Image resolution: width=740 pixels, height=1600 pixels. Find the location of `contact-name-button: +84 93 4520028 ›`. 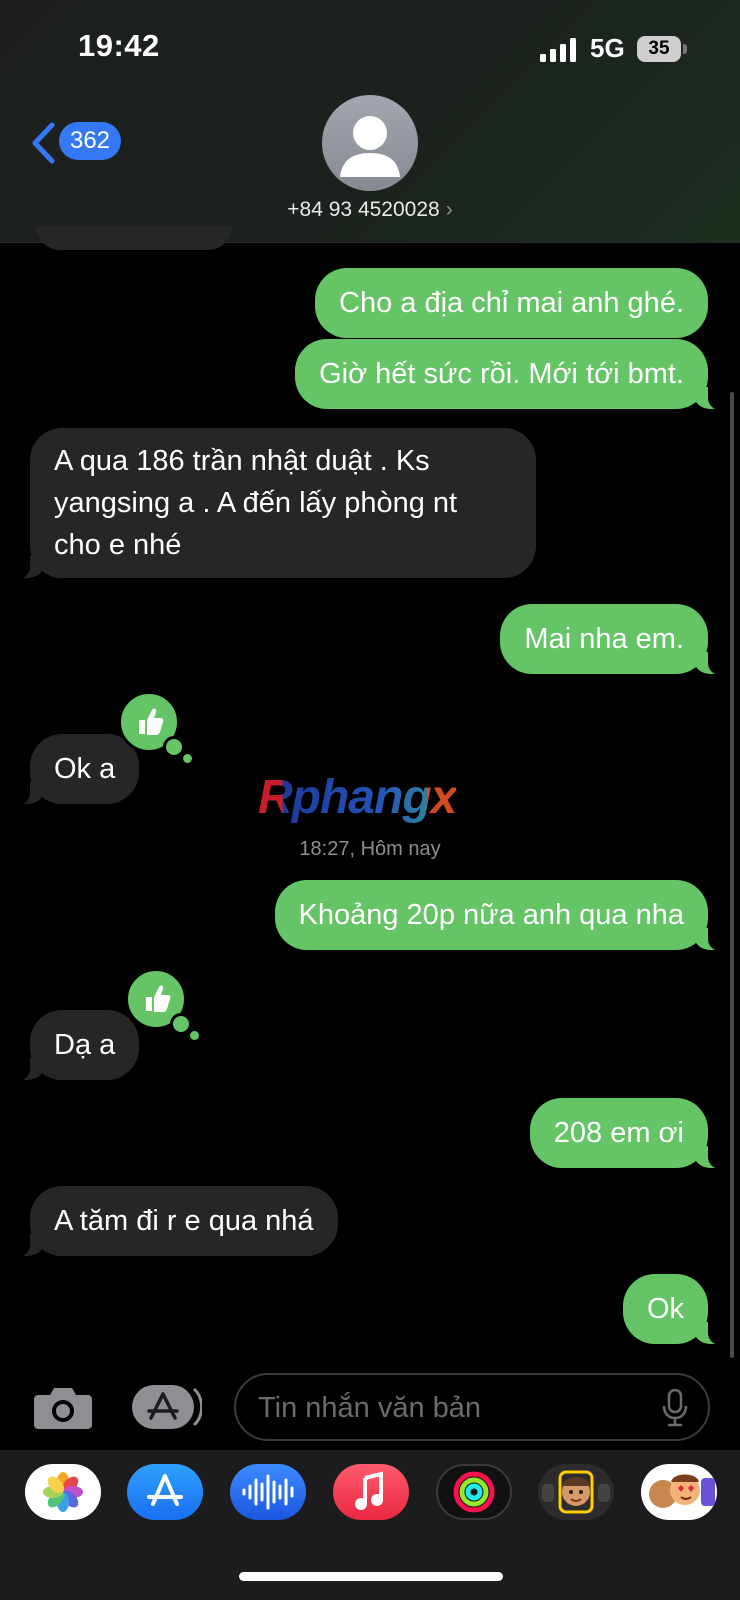

contact-name-button: +84 93 4520028 › is located at coordinates (370, 210).